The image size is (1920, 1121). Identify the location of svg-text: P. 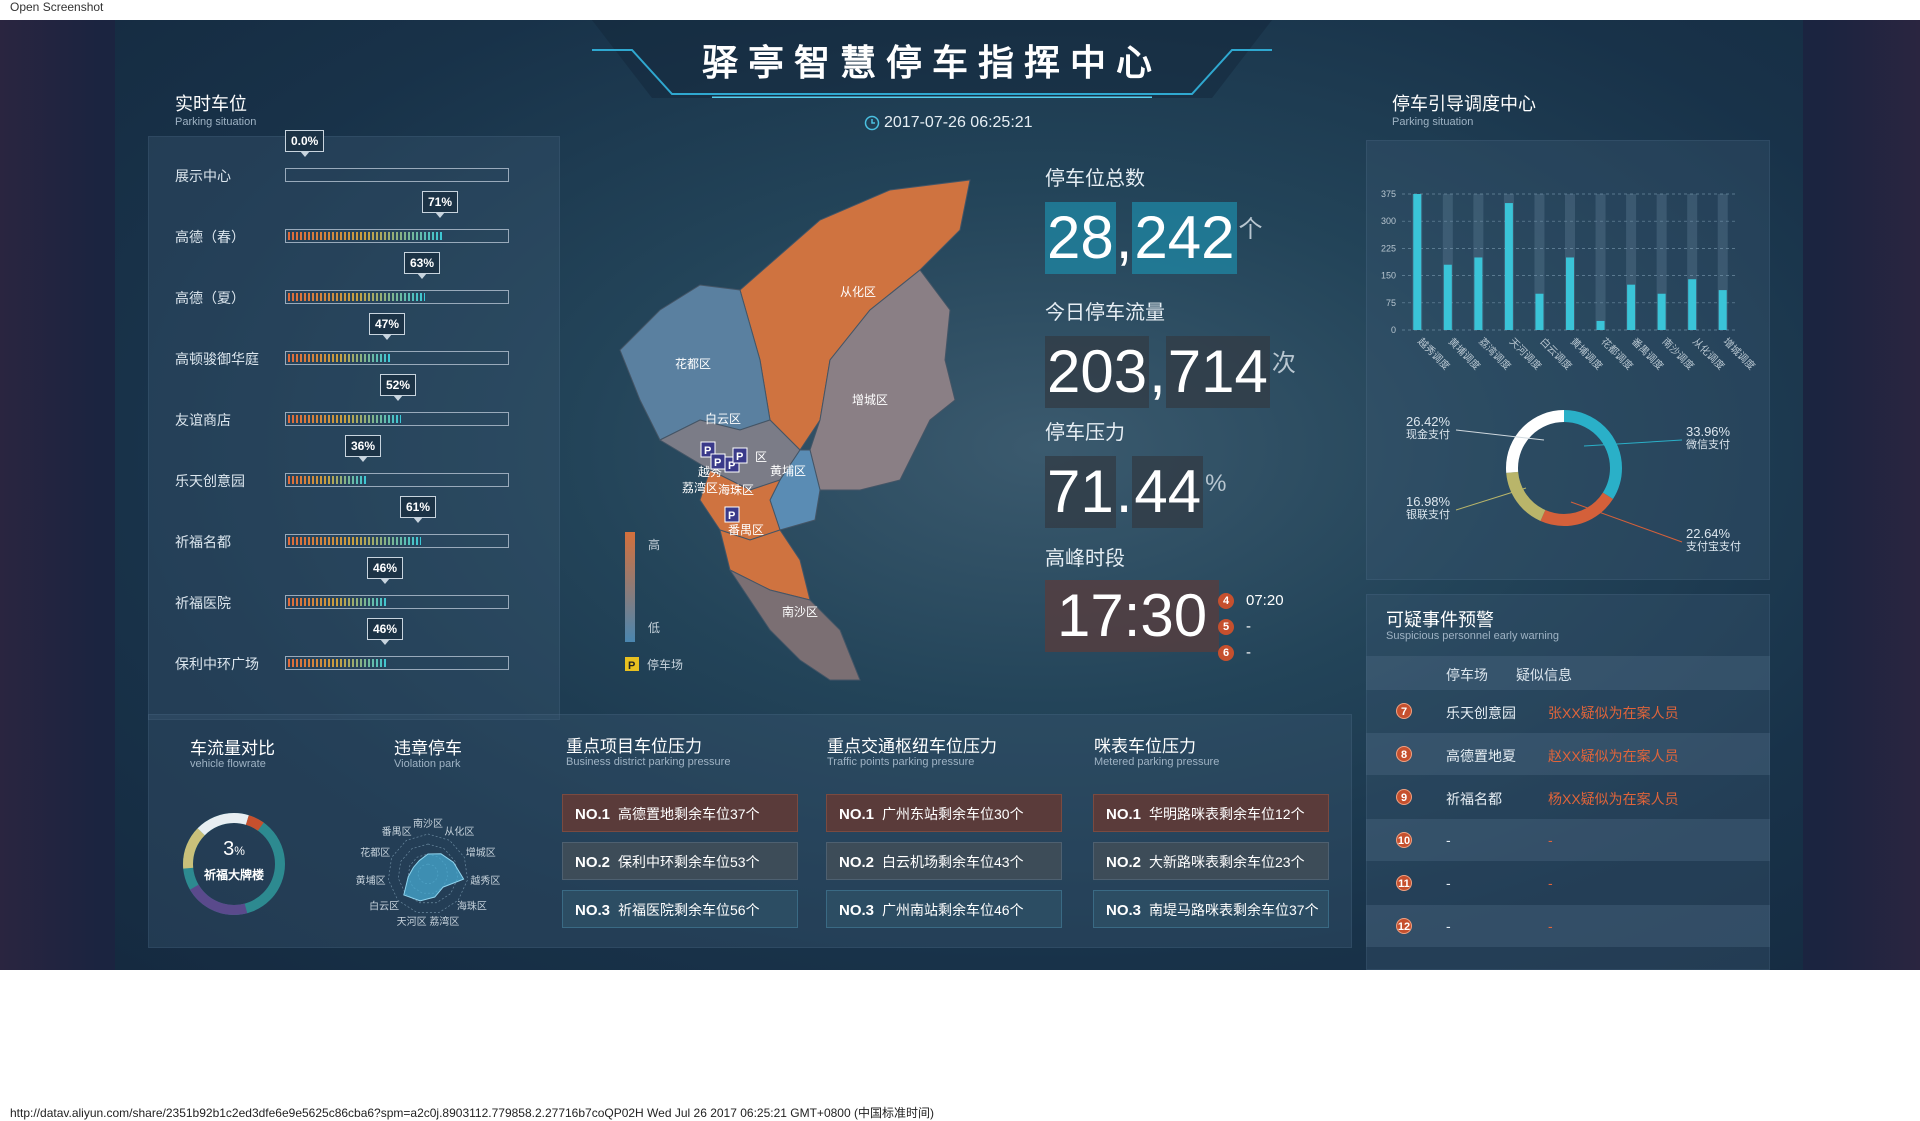
(707, 451).